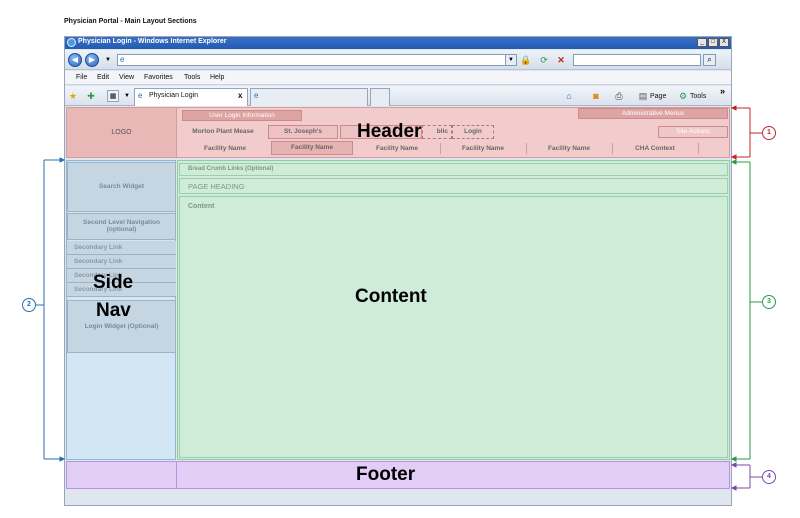  What do you see at coordinates (29, 305) in the screenshot?
I see `callout-sidenav: 2` at bounding box center [29, 305].